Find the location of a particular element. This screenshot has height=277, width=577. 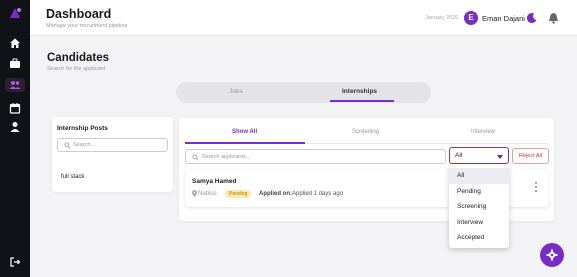

calendar-icon is located at coordinates (15, 108).